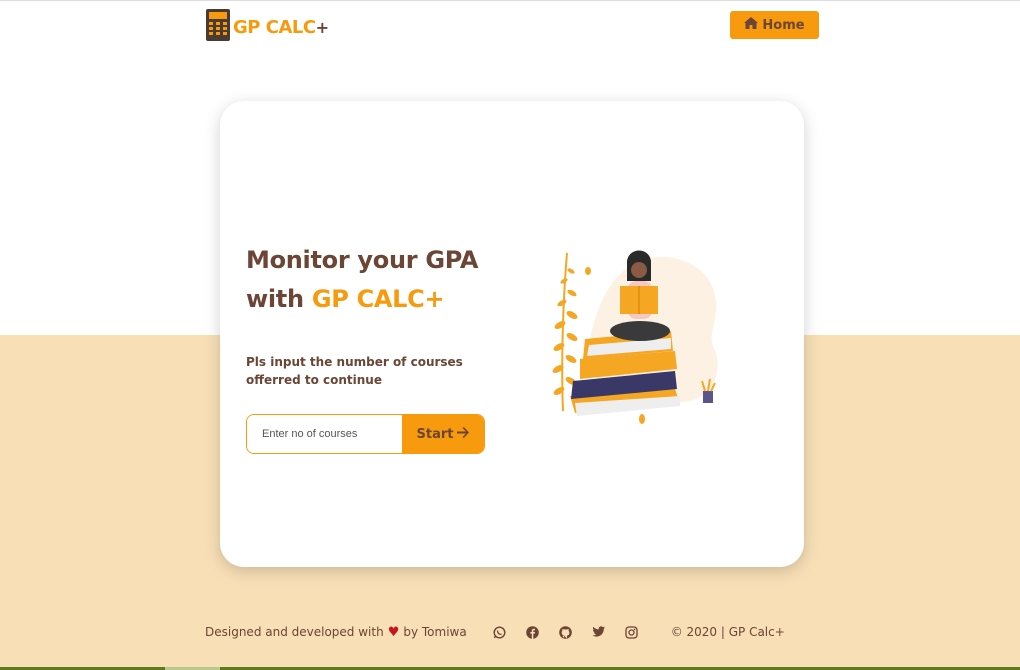 Image resolution: width=1020 pixels, height=670 pixels. I want to click on headline-with: with, so click(279, 299).